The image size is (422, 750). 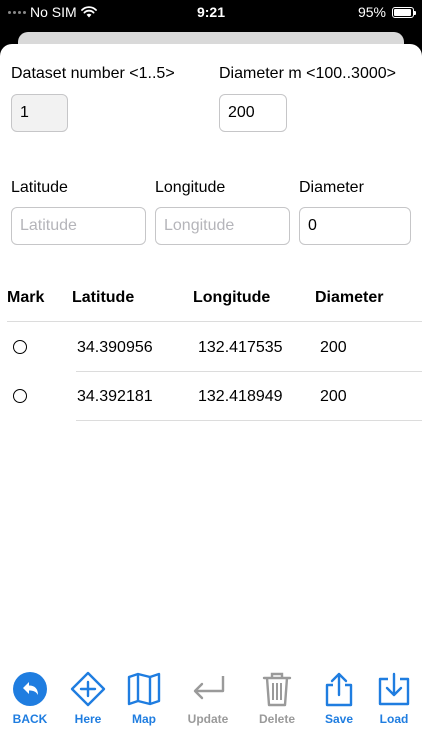 What do you see at coordinates (371, 12) in the screenshot?
I see `battery-percent: 95%` at bounding box center [371, 12].